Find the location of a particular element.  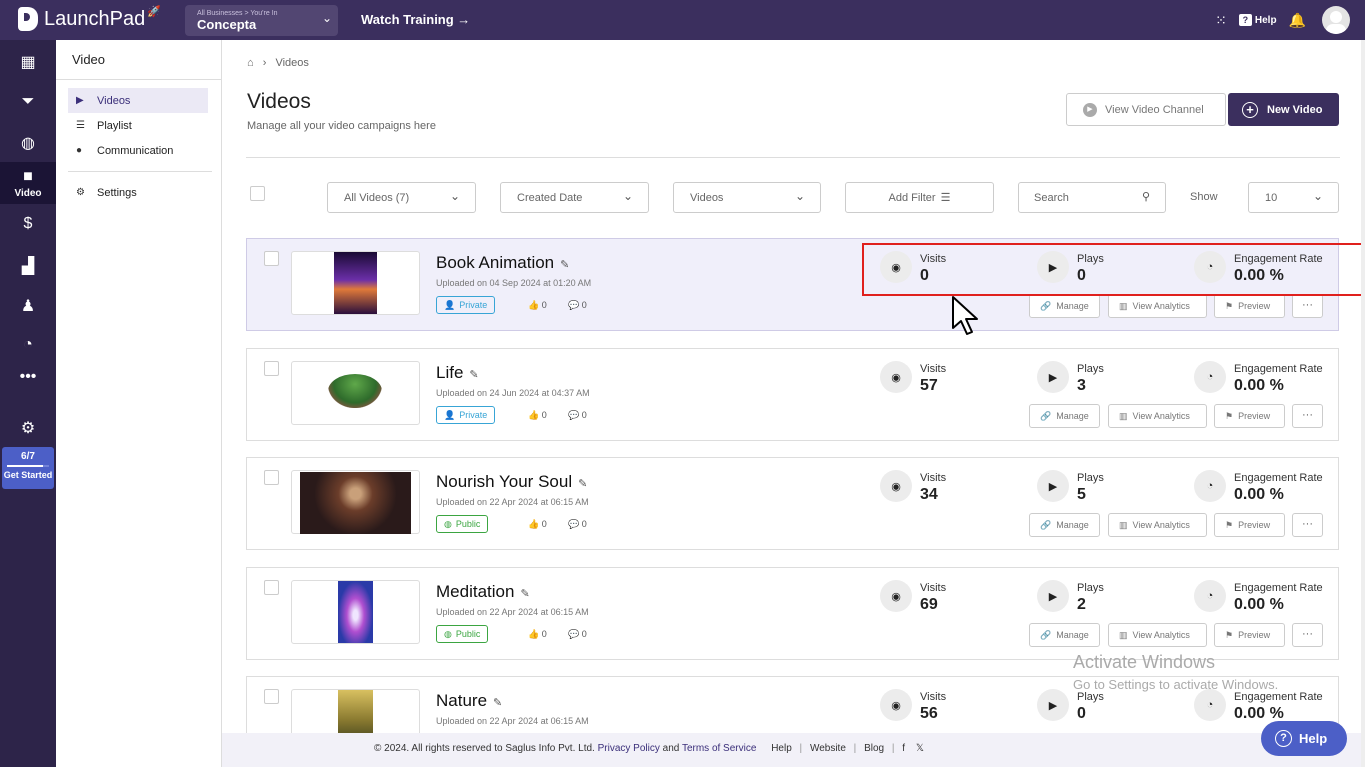

launchpad-logo: LaunchPad 🚀 is located at coordinates (89, 18).